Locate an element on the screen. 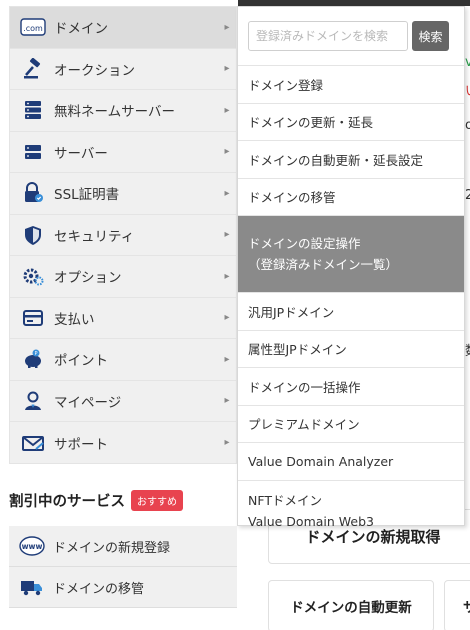  submenu-item-nft: NFTドメイン Value Domain Web3 is located at coordinates (351, 511).